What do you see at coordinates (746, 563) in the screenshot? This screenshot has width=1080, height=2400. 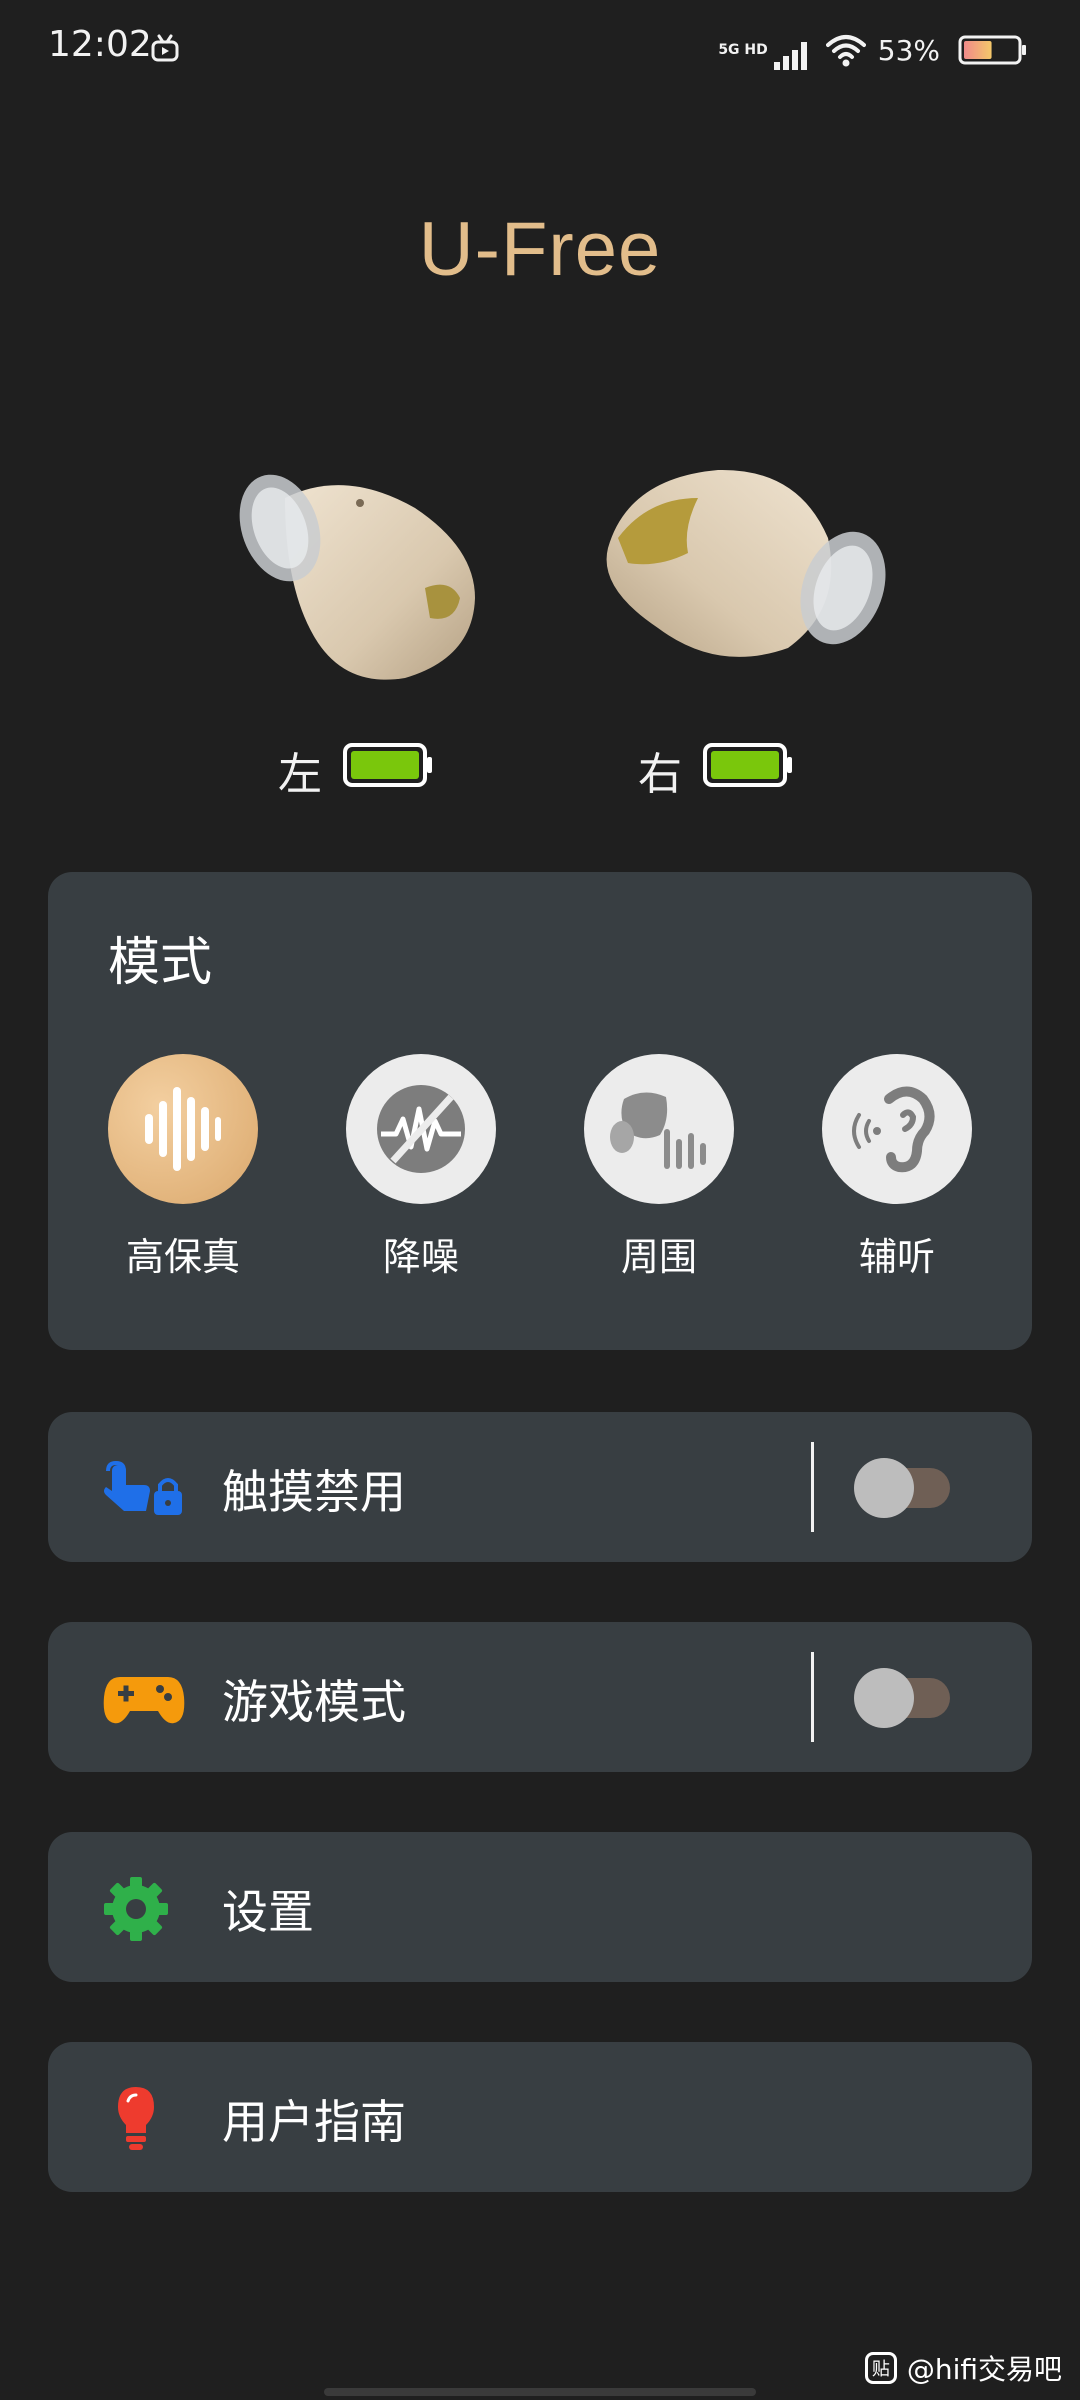 I see `right-earbud-image` at bounding box center [746, 563].